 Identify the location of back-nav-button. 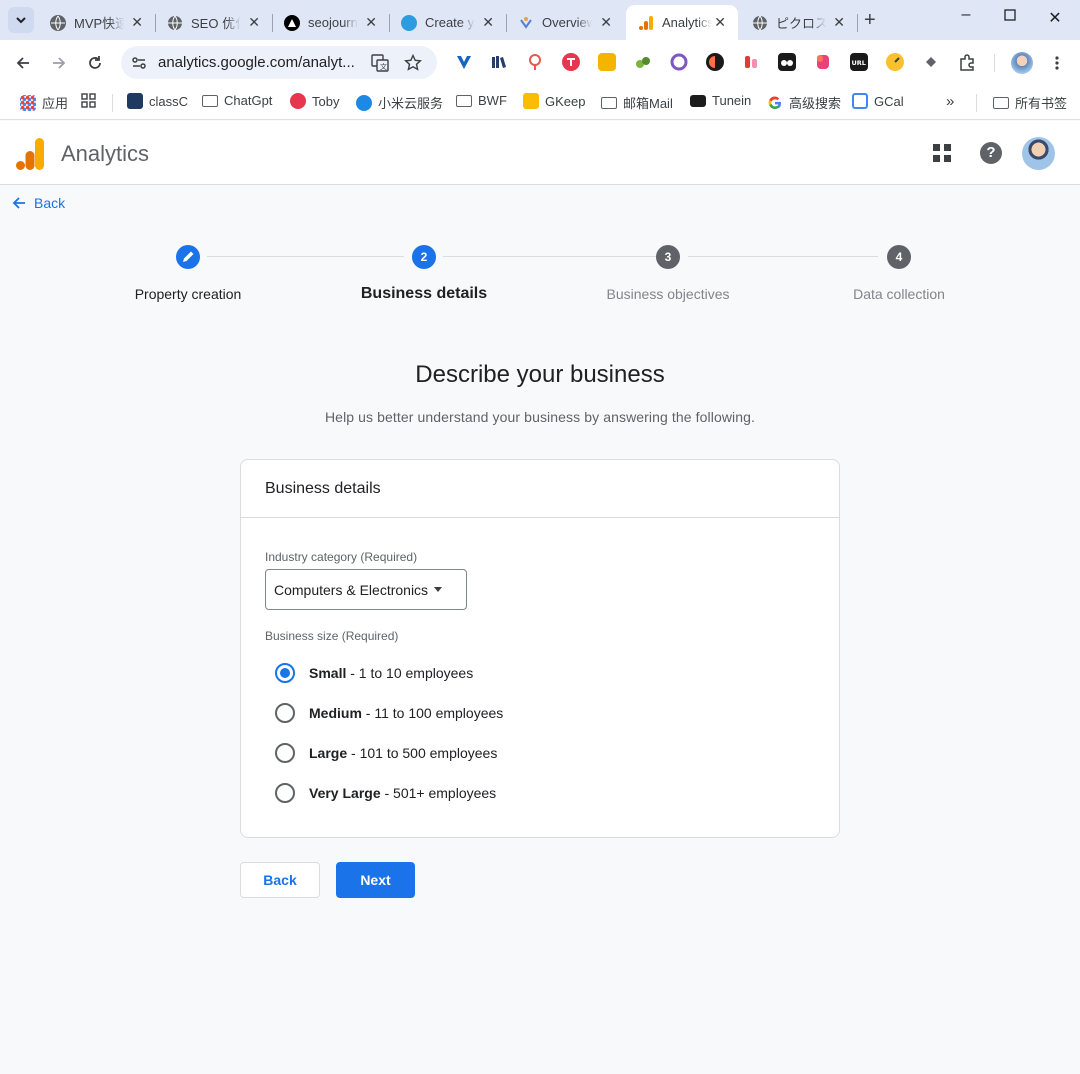
(23, 63).